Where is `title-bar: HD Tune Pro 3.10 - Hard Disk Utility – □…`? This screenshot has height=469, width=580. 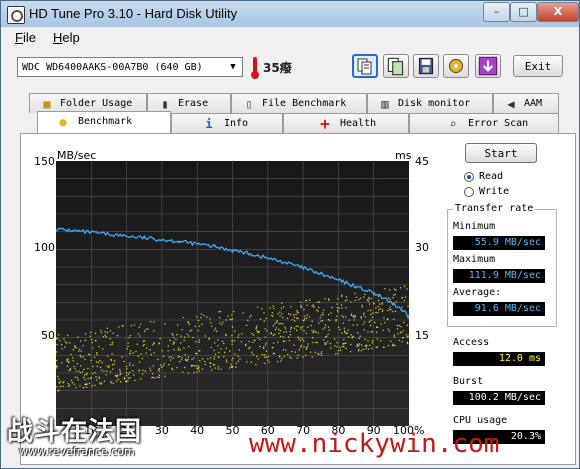 title-bar: HD Tune Pro 3.10 - Hard Disk Utility – □… is located at coordinates (290, 14).